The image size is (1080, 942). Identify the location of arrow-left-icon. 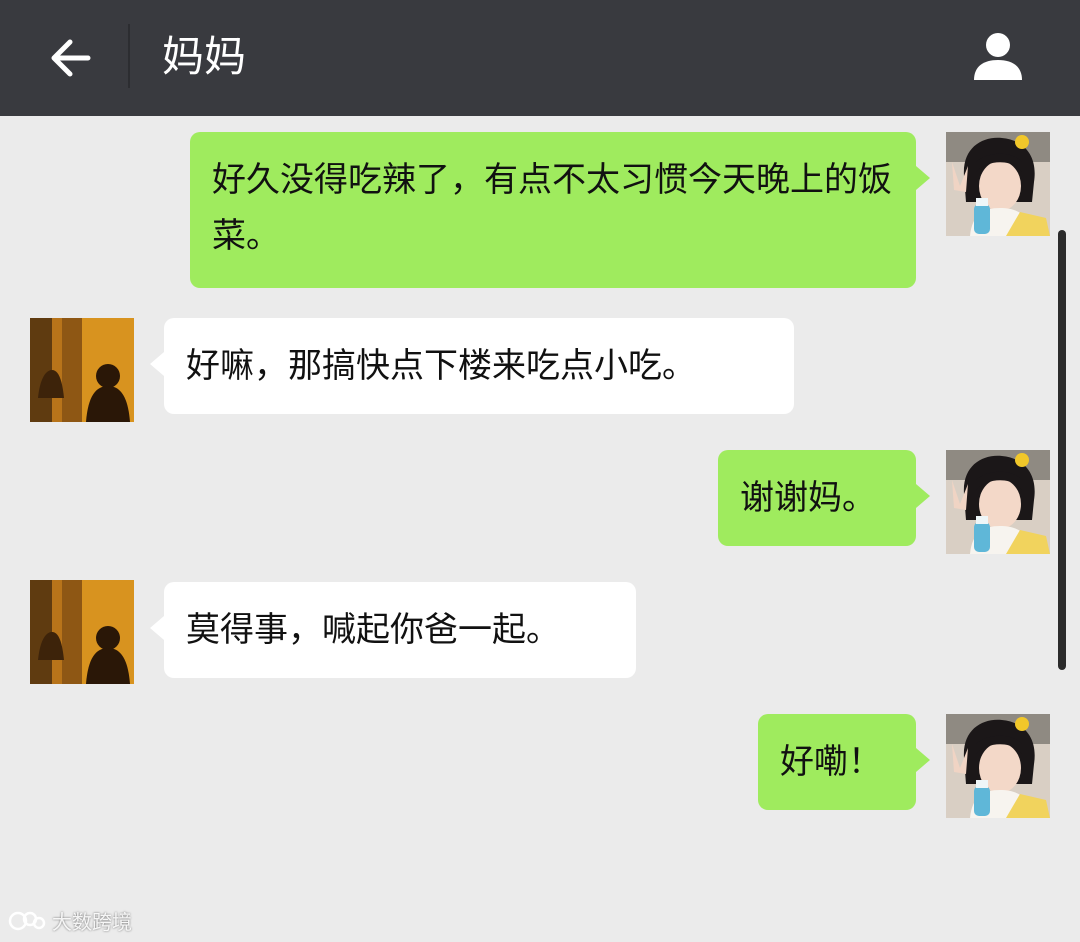
(71, 58).